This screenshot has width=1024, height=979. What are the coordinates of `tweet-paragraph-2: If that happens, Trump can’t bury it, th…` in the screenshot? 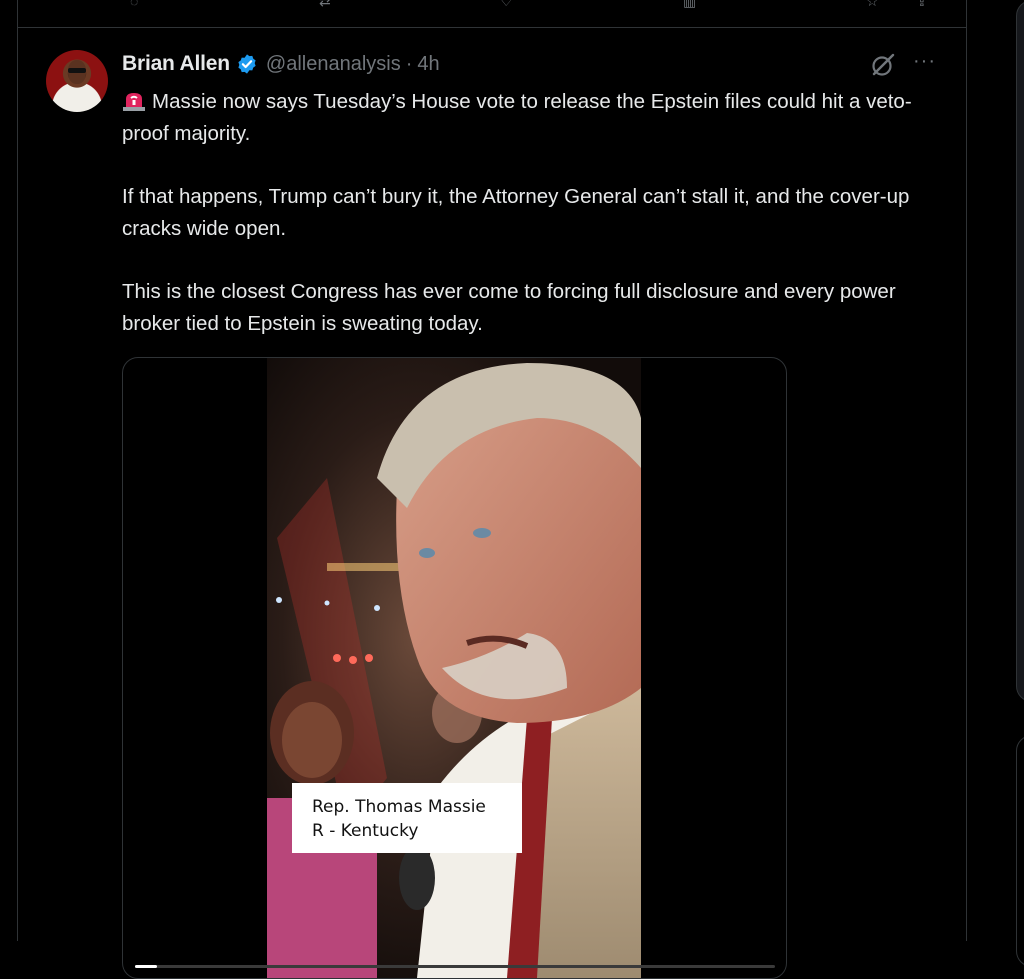 It's located at (516, 212).